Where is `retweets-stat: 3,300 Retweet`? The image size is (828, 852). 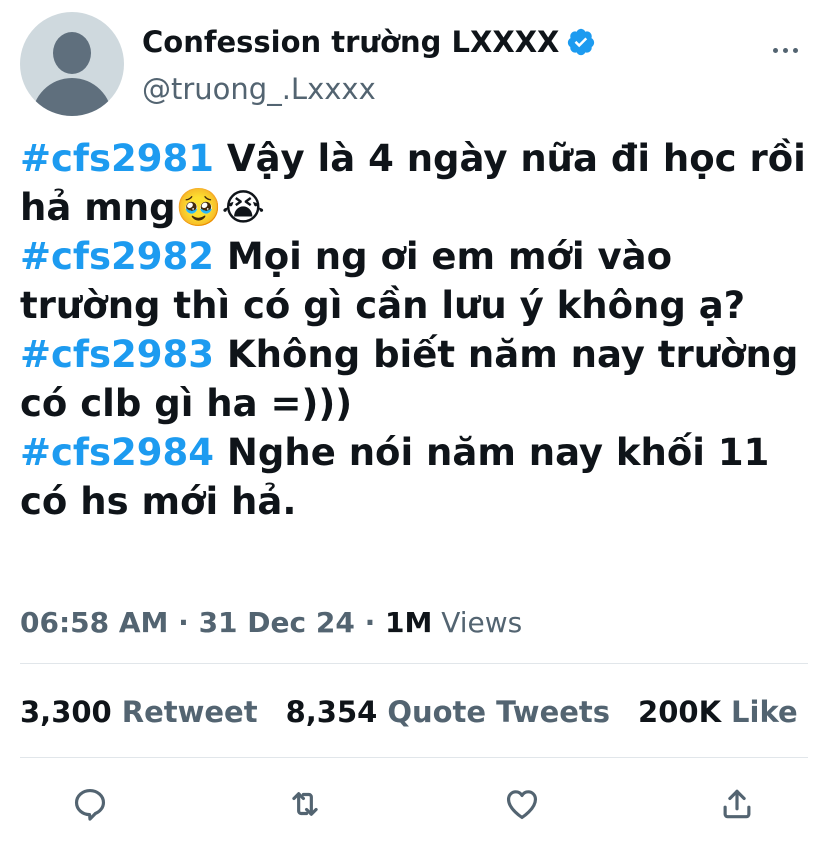
retweets-stat: 3,300 Retweet is located at coordinates (139, 712).